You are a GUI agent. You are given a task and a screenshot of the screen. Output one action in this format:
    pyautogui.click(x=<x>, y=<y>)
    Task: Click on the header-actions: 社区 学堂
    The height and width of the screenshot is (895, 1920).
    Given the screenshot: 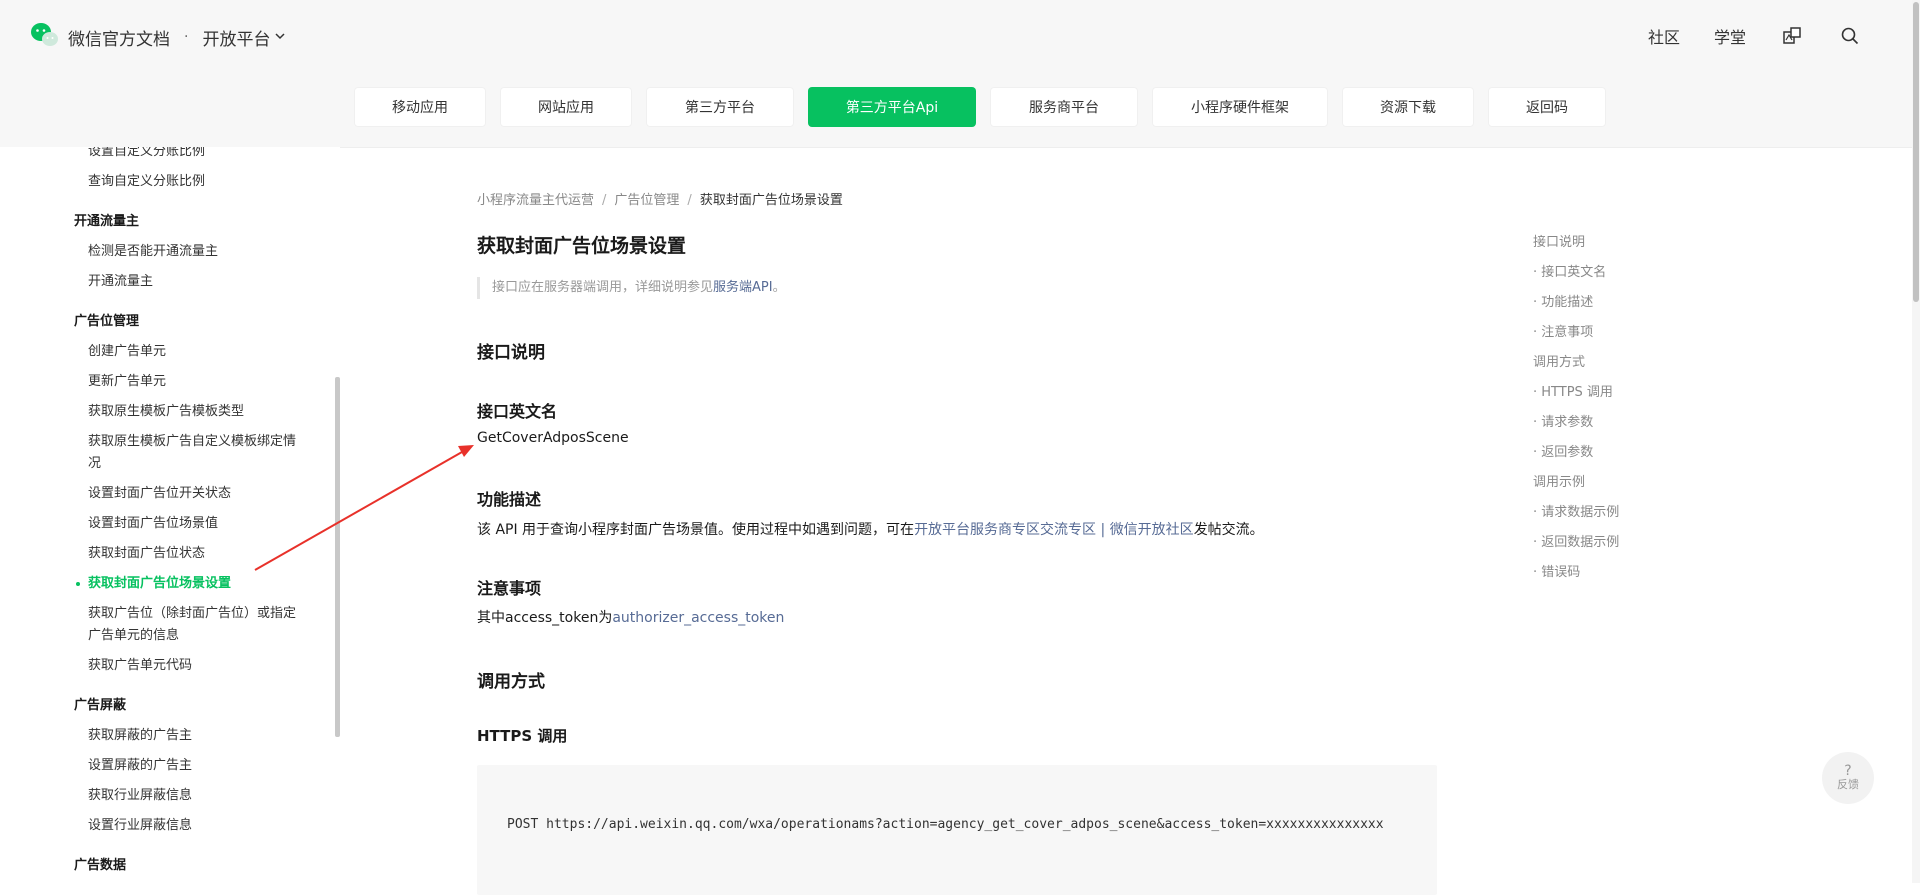 What is the action you would take?
    pyautogui.click(x=1755, y=36)
    